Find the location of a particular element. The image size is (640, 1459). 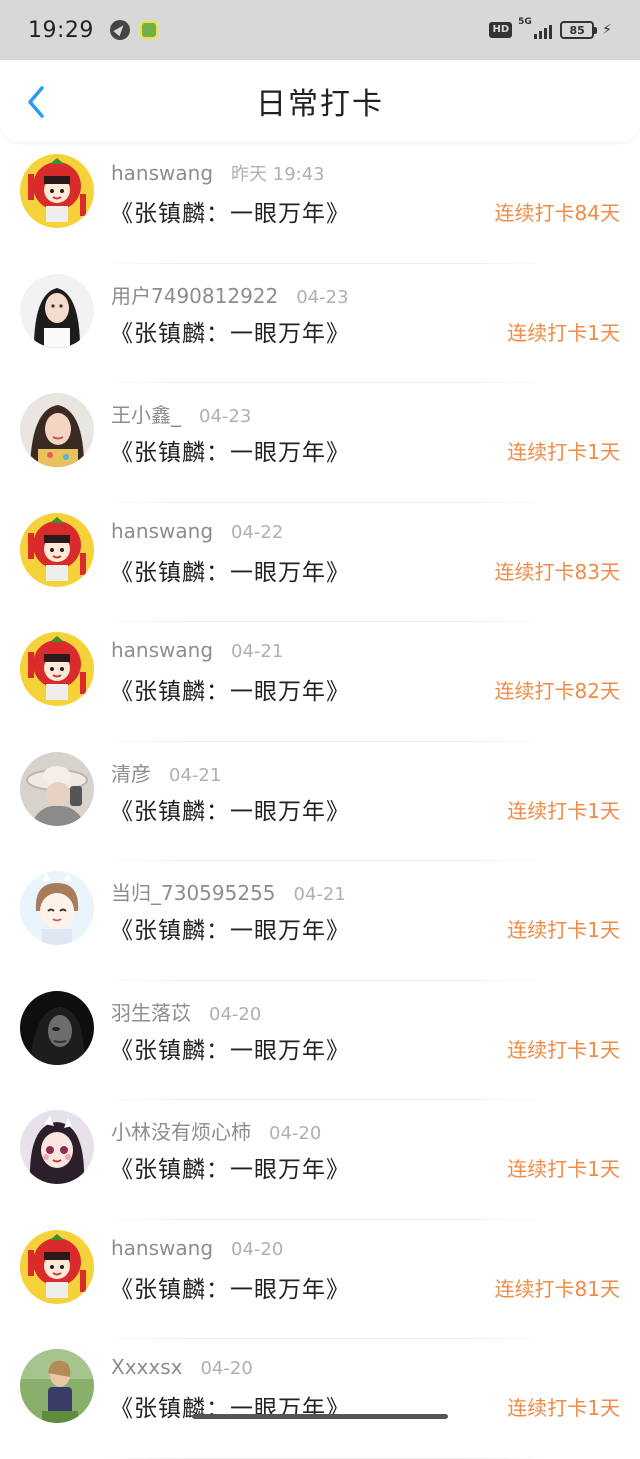

item-meta: 王小鑫_ 04-23 is located at coordinates (181, 413).